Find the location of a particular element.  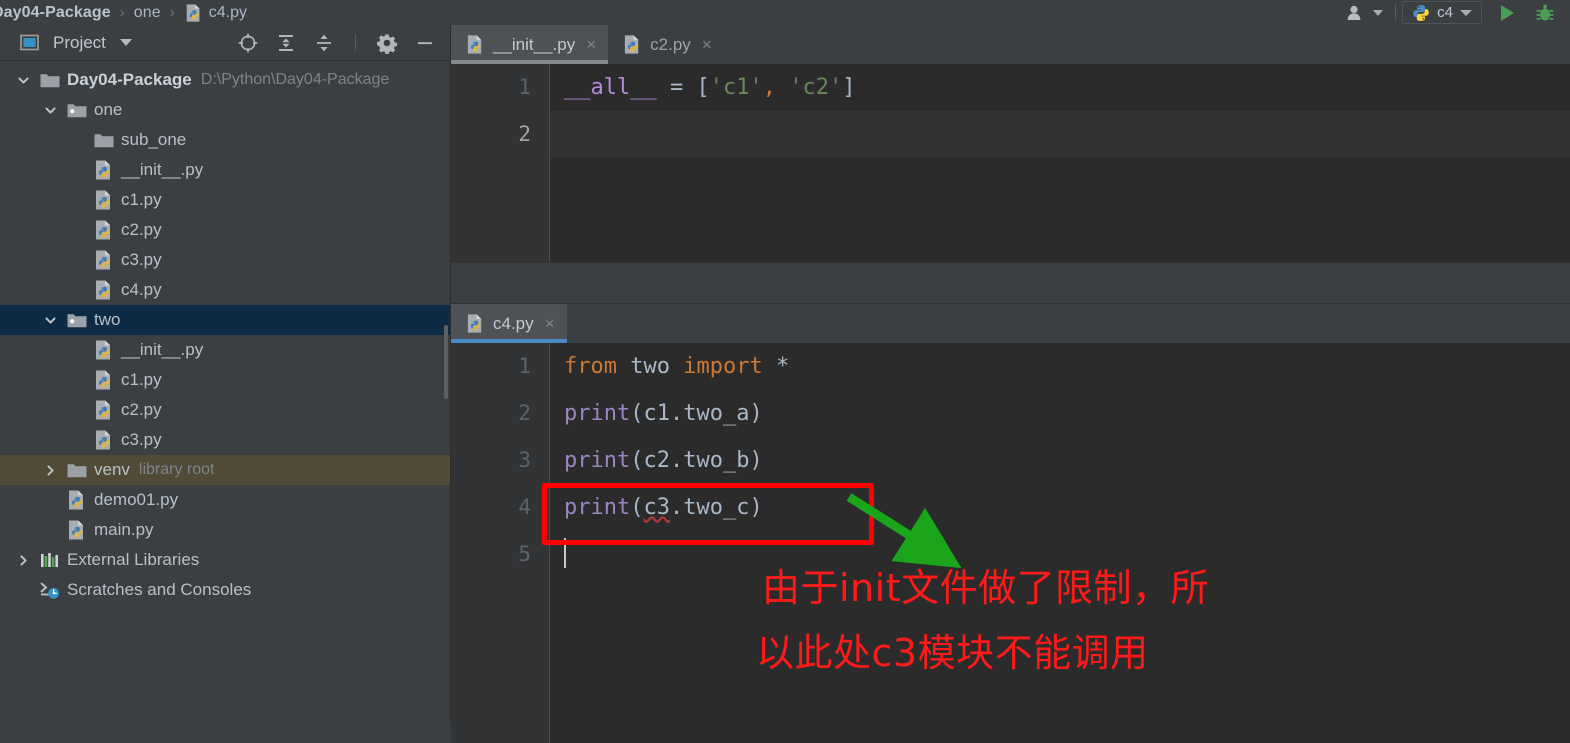

expand-all-button is located at coordinates (286, 43).